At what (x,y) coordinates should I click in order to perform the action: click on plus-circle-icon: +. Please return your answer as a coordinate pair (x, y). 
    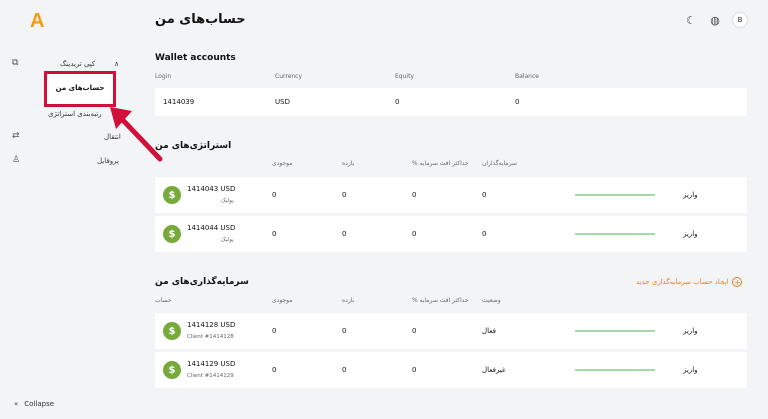
    Looking at the image, I should click on (737, 282).